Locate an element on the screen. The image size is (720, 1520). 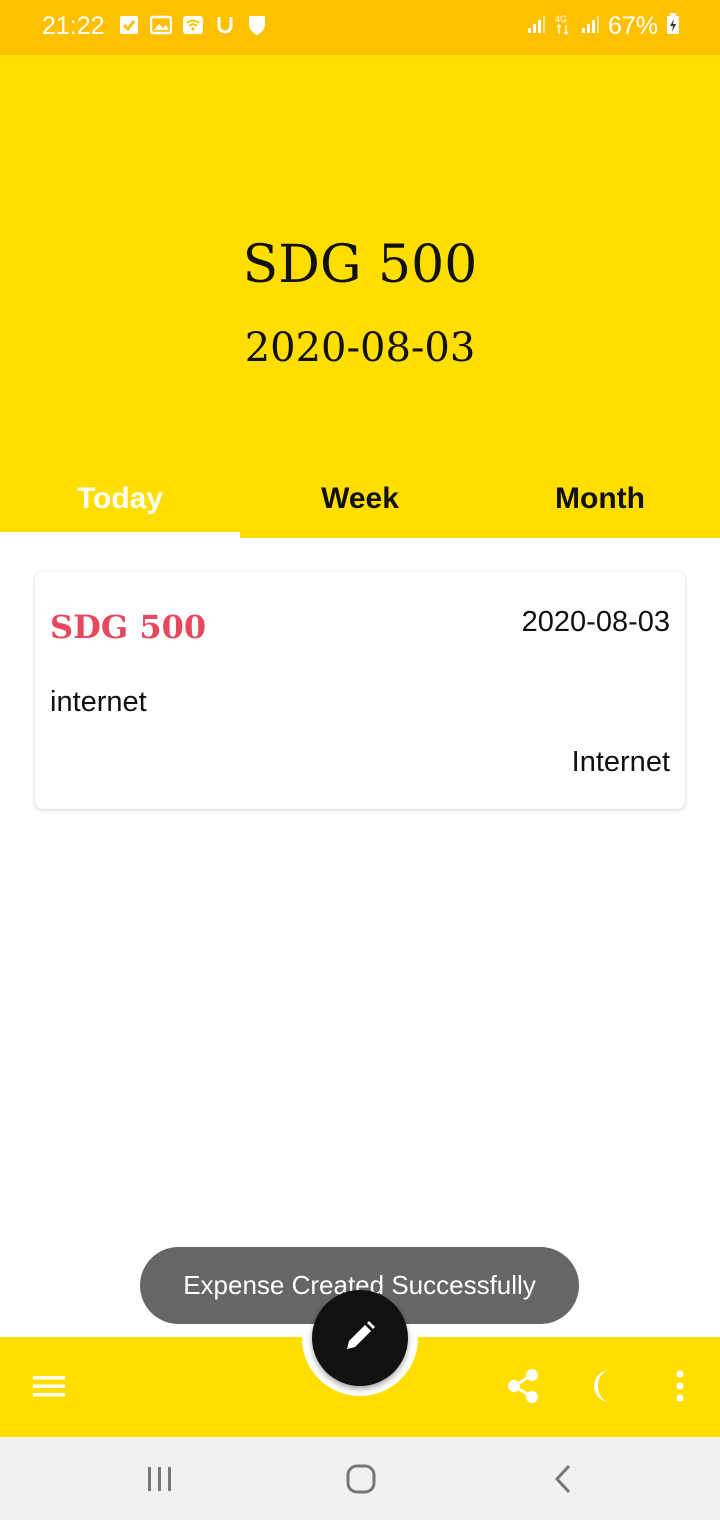
u-icon is located at coordinates (225, 25).